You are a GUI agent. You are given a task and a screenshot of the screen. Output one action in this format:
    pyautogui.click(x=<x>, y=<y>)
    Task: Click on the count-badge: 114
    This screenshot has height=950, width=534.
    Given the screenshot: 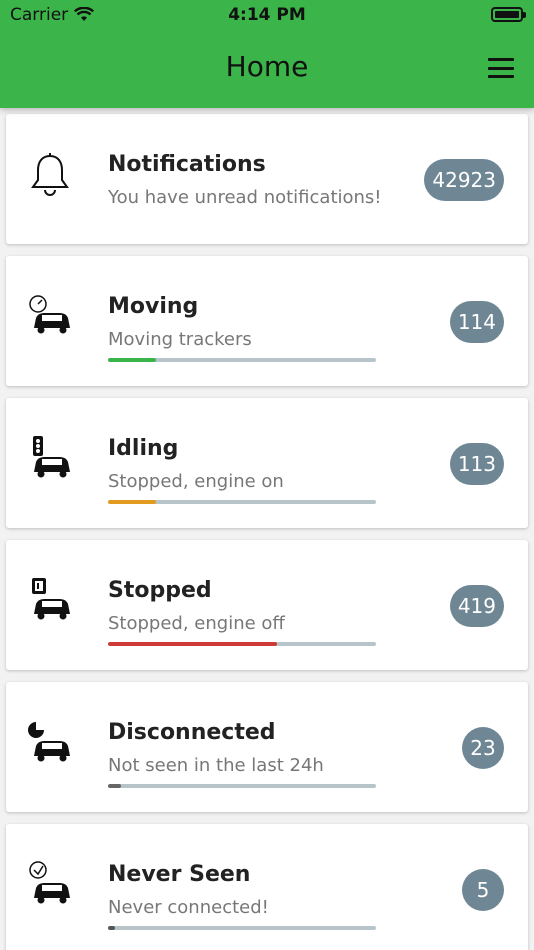 What is the action you would take?
    pyautogui.click(x=476, y=322)
    